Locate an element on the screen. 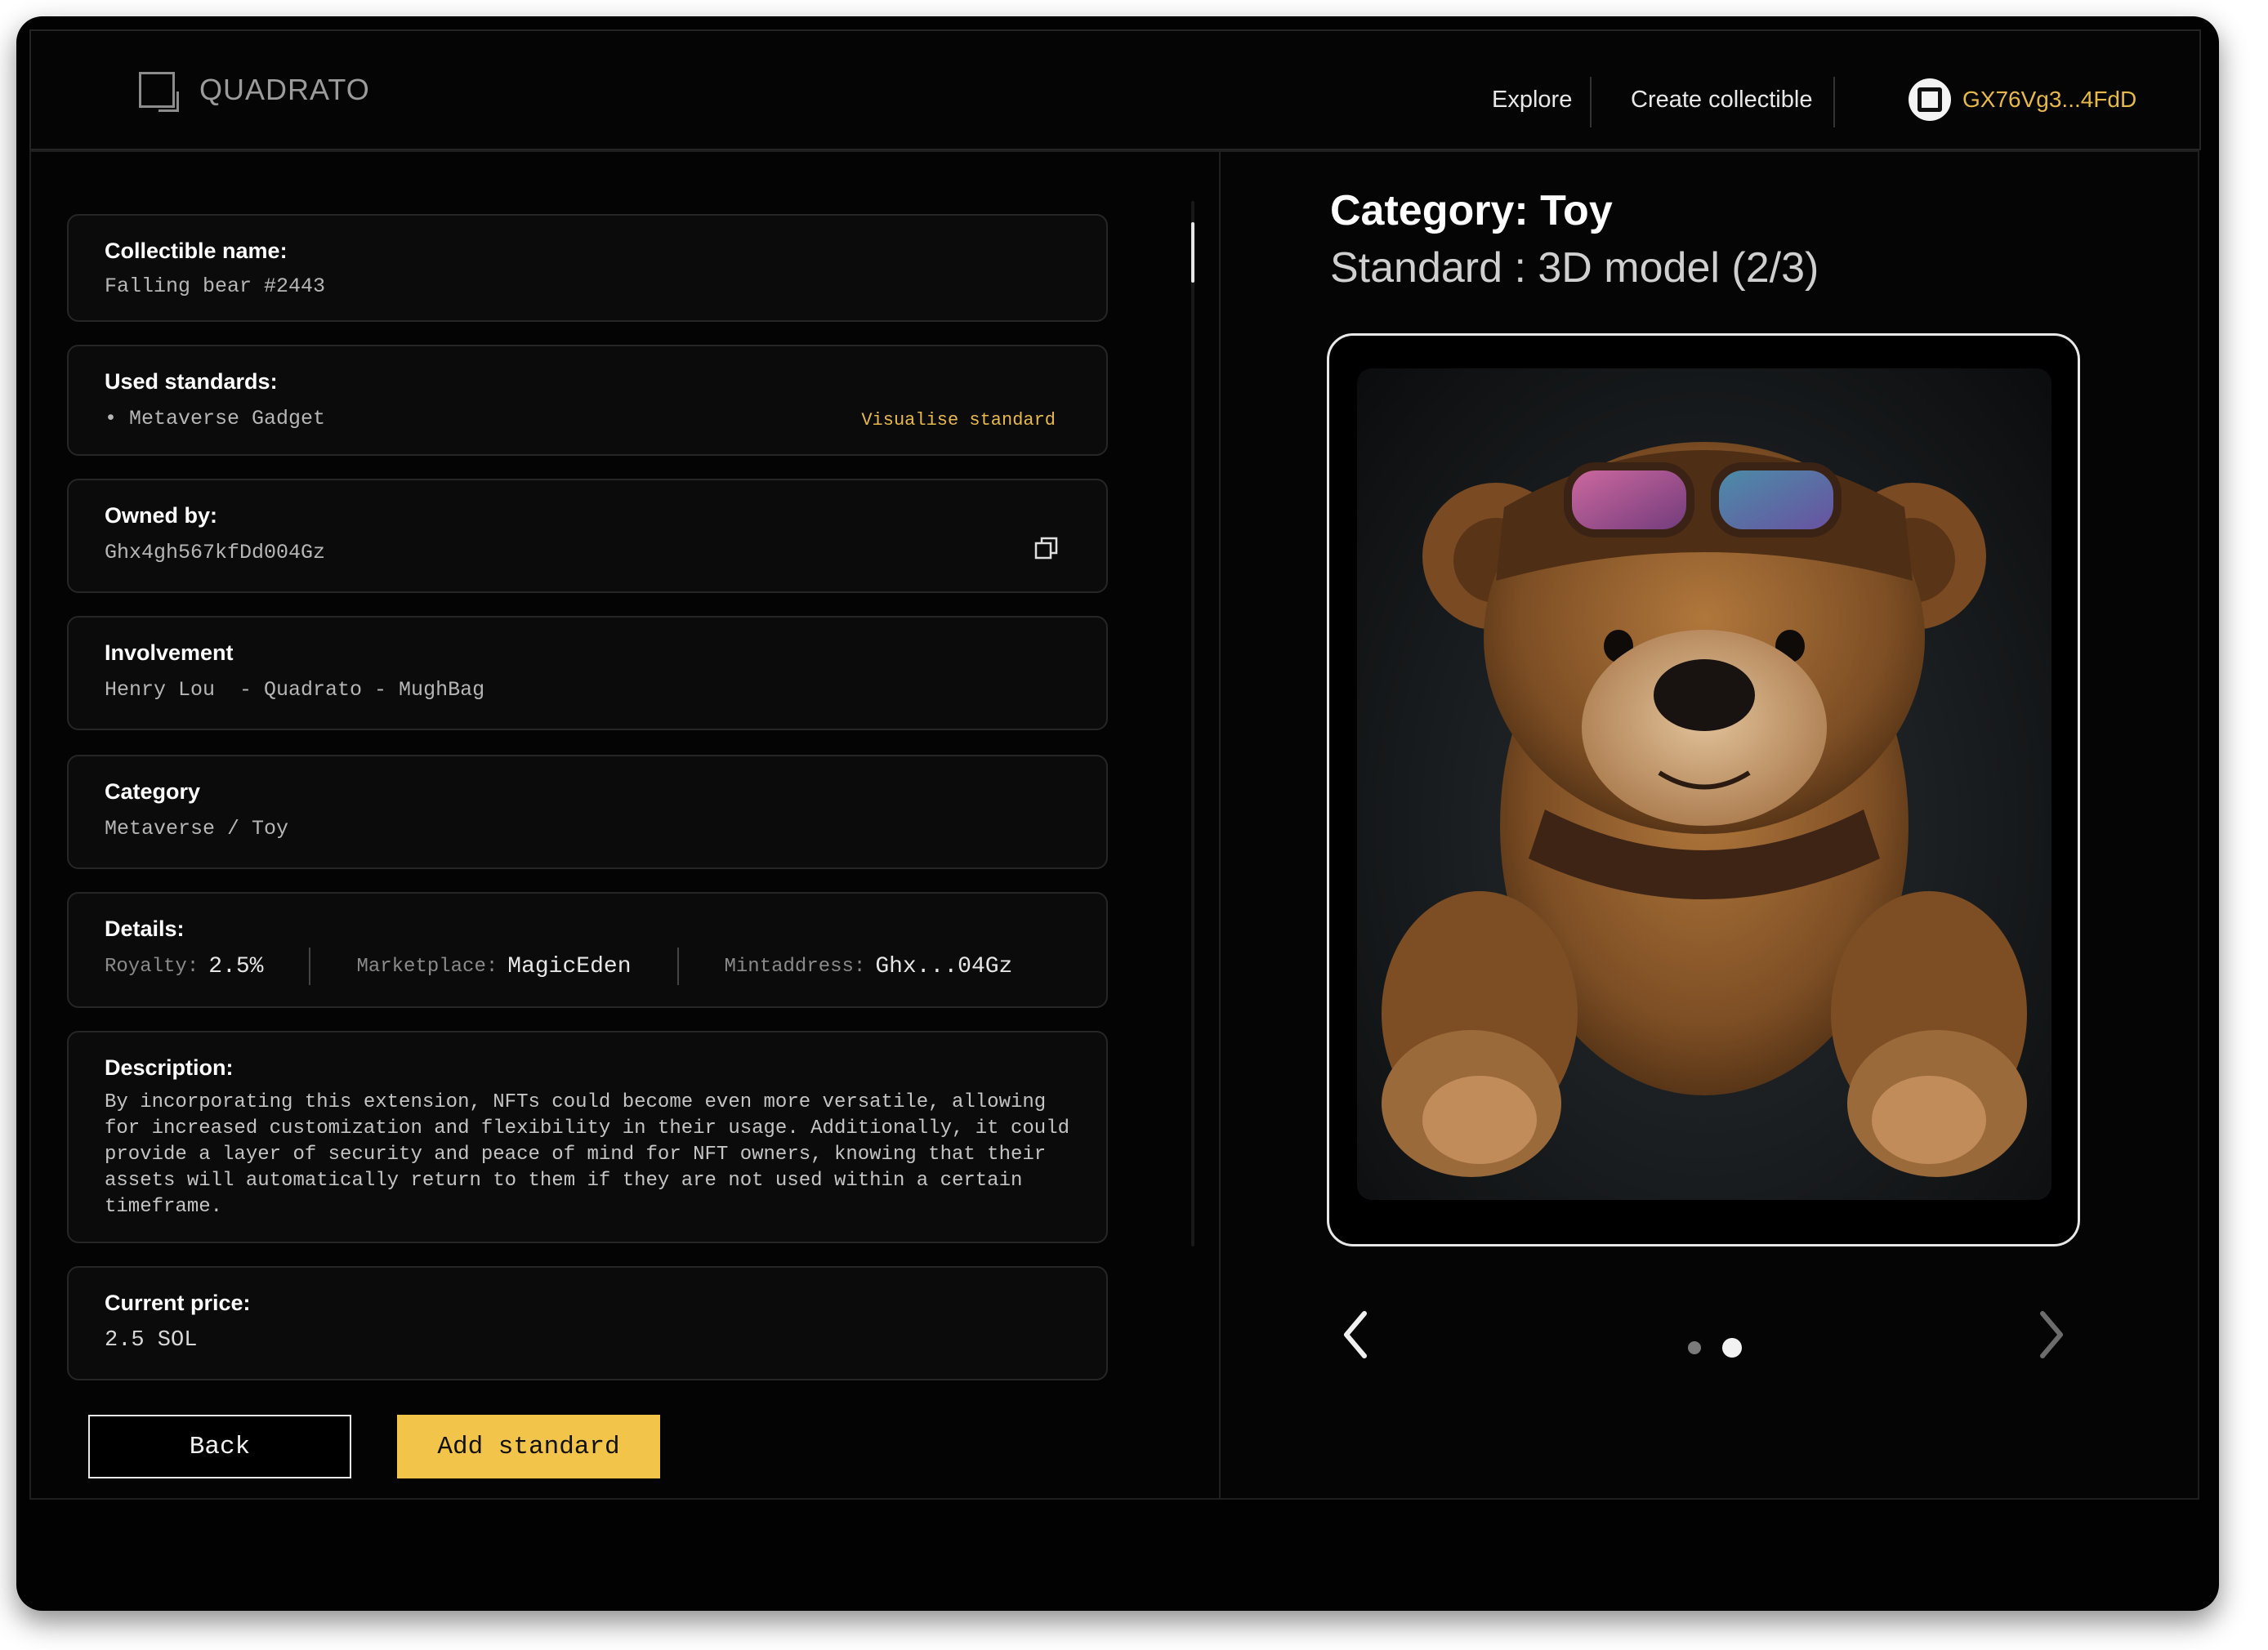 Image resolution: width=2268 pixels, height=1650 pixels. mintaddress-label: Mintaddress: is located at coordinates (795, 966).